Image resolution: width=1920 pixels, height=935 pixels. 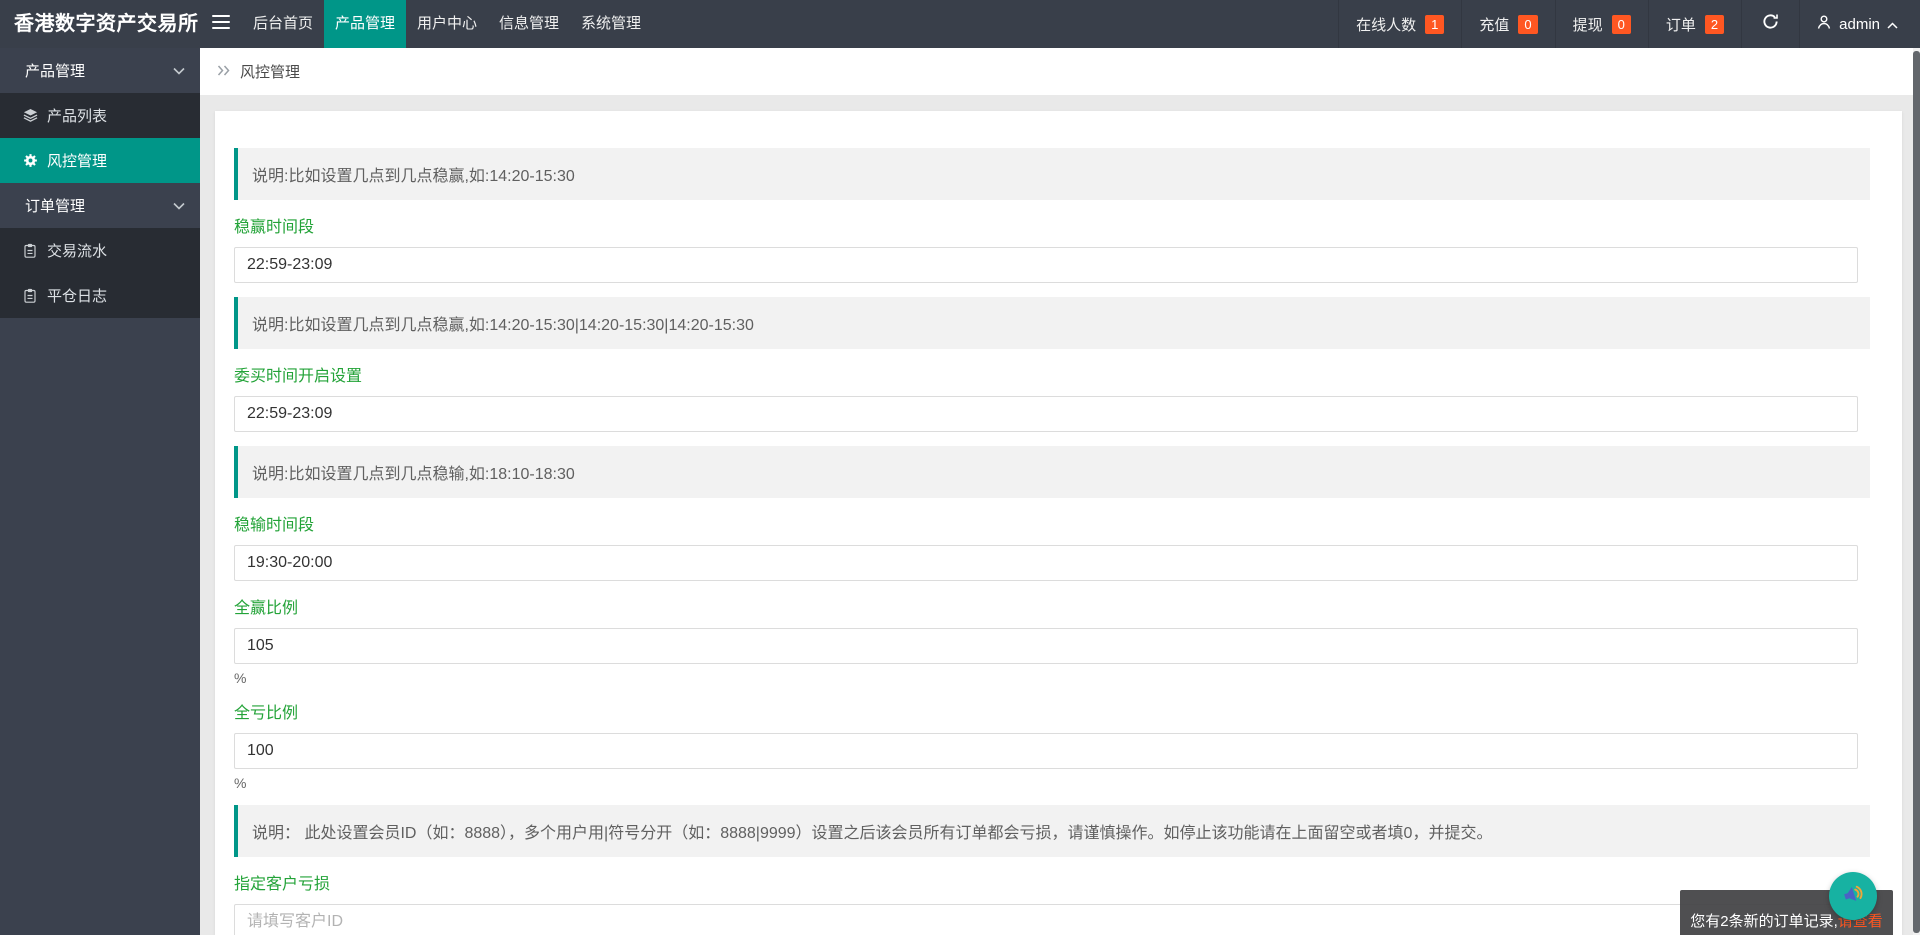 What do you see at coordinates (1052, 174) in the screenshot?
I see `note-win-time: 说明:比如设置几点到几点稳赢,如:14:20-15:30` at bounding box center [1052, 174].